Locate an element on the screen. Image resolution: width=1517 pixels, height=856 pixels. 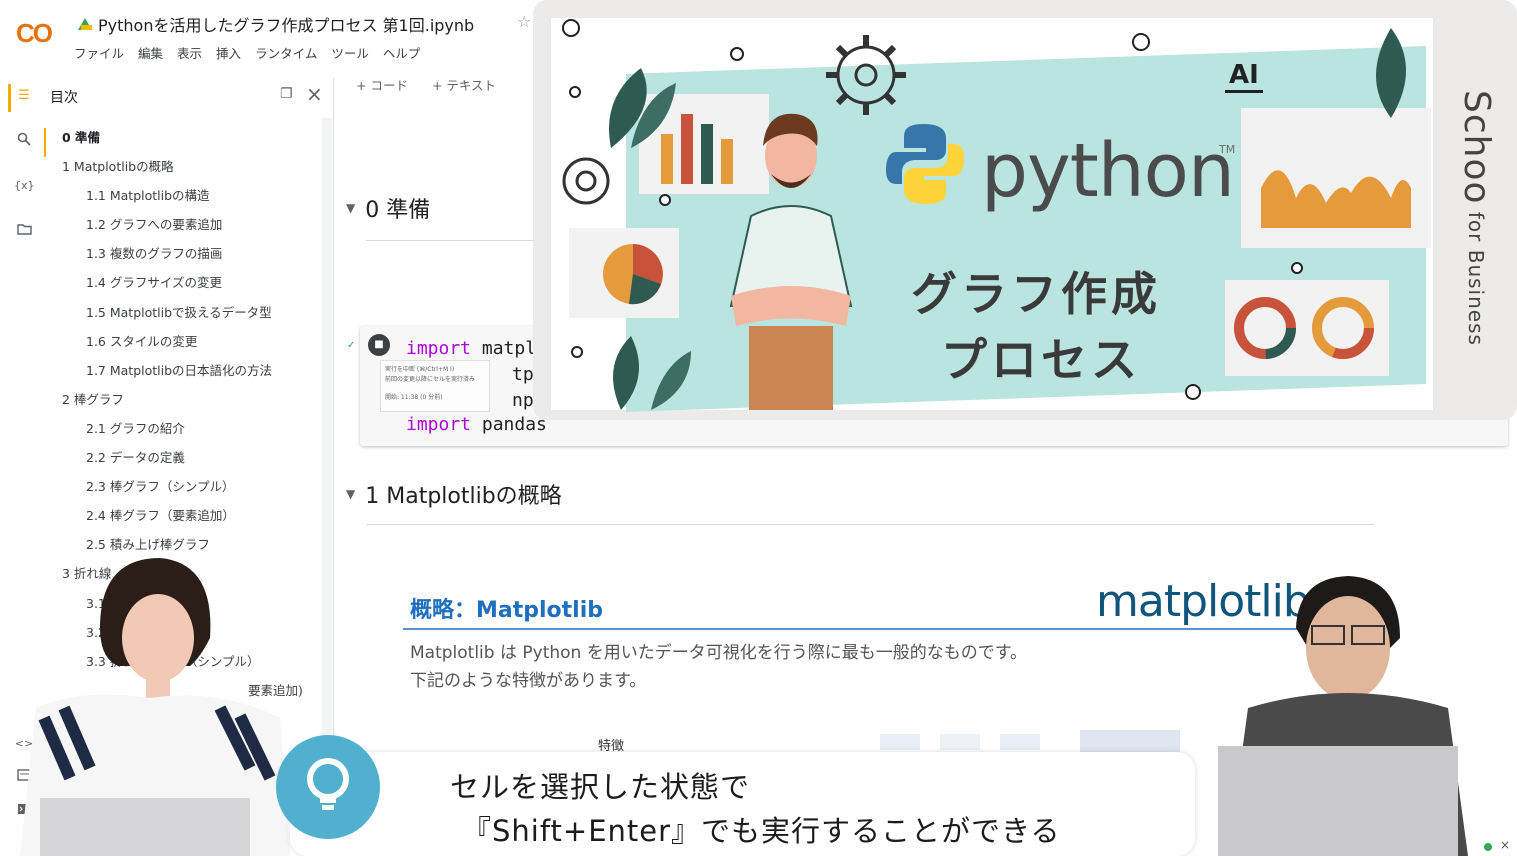
toc-scrollbar is located at coordinates (327, 468).